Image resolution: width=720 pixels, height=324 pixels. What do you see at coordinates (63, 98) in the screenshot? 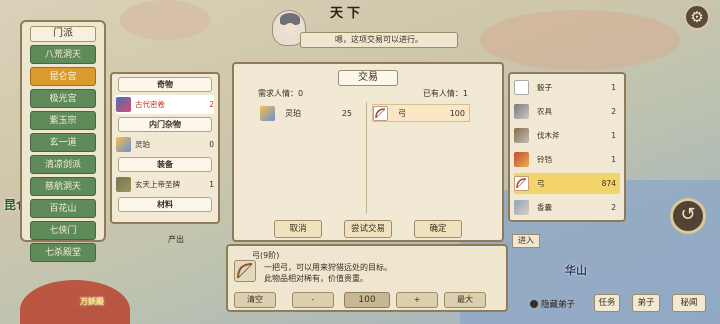
I see `sect-item: 极光宫` at bounding box center [63, 98].